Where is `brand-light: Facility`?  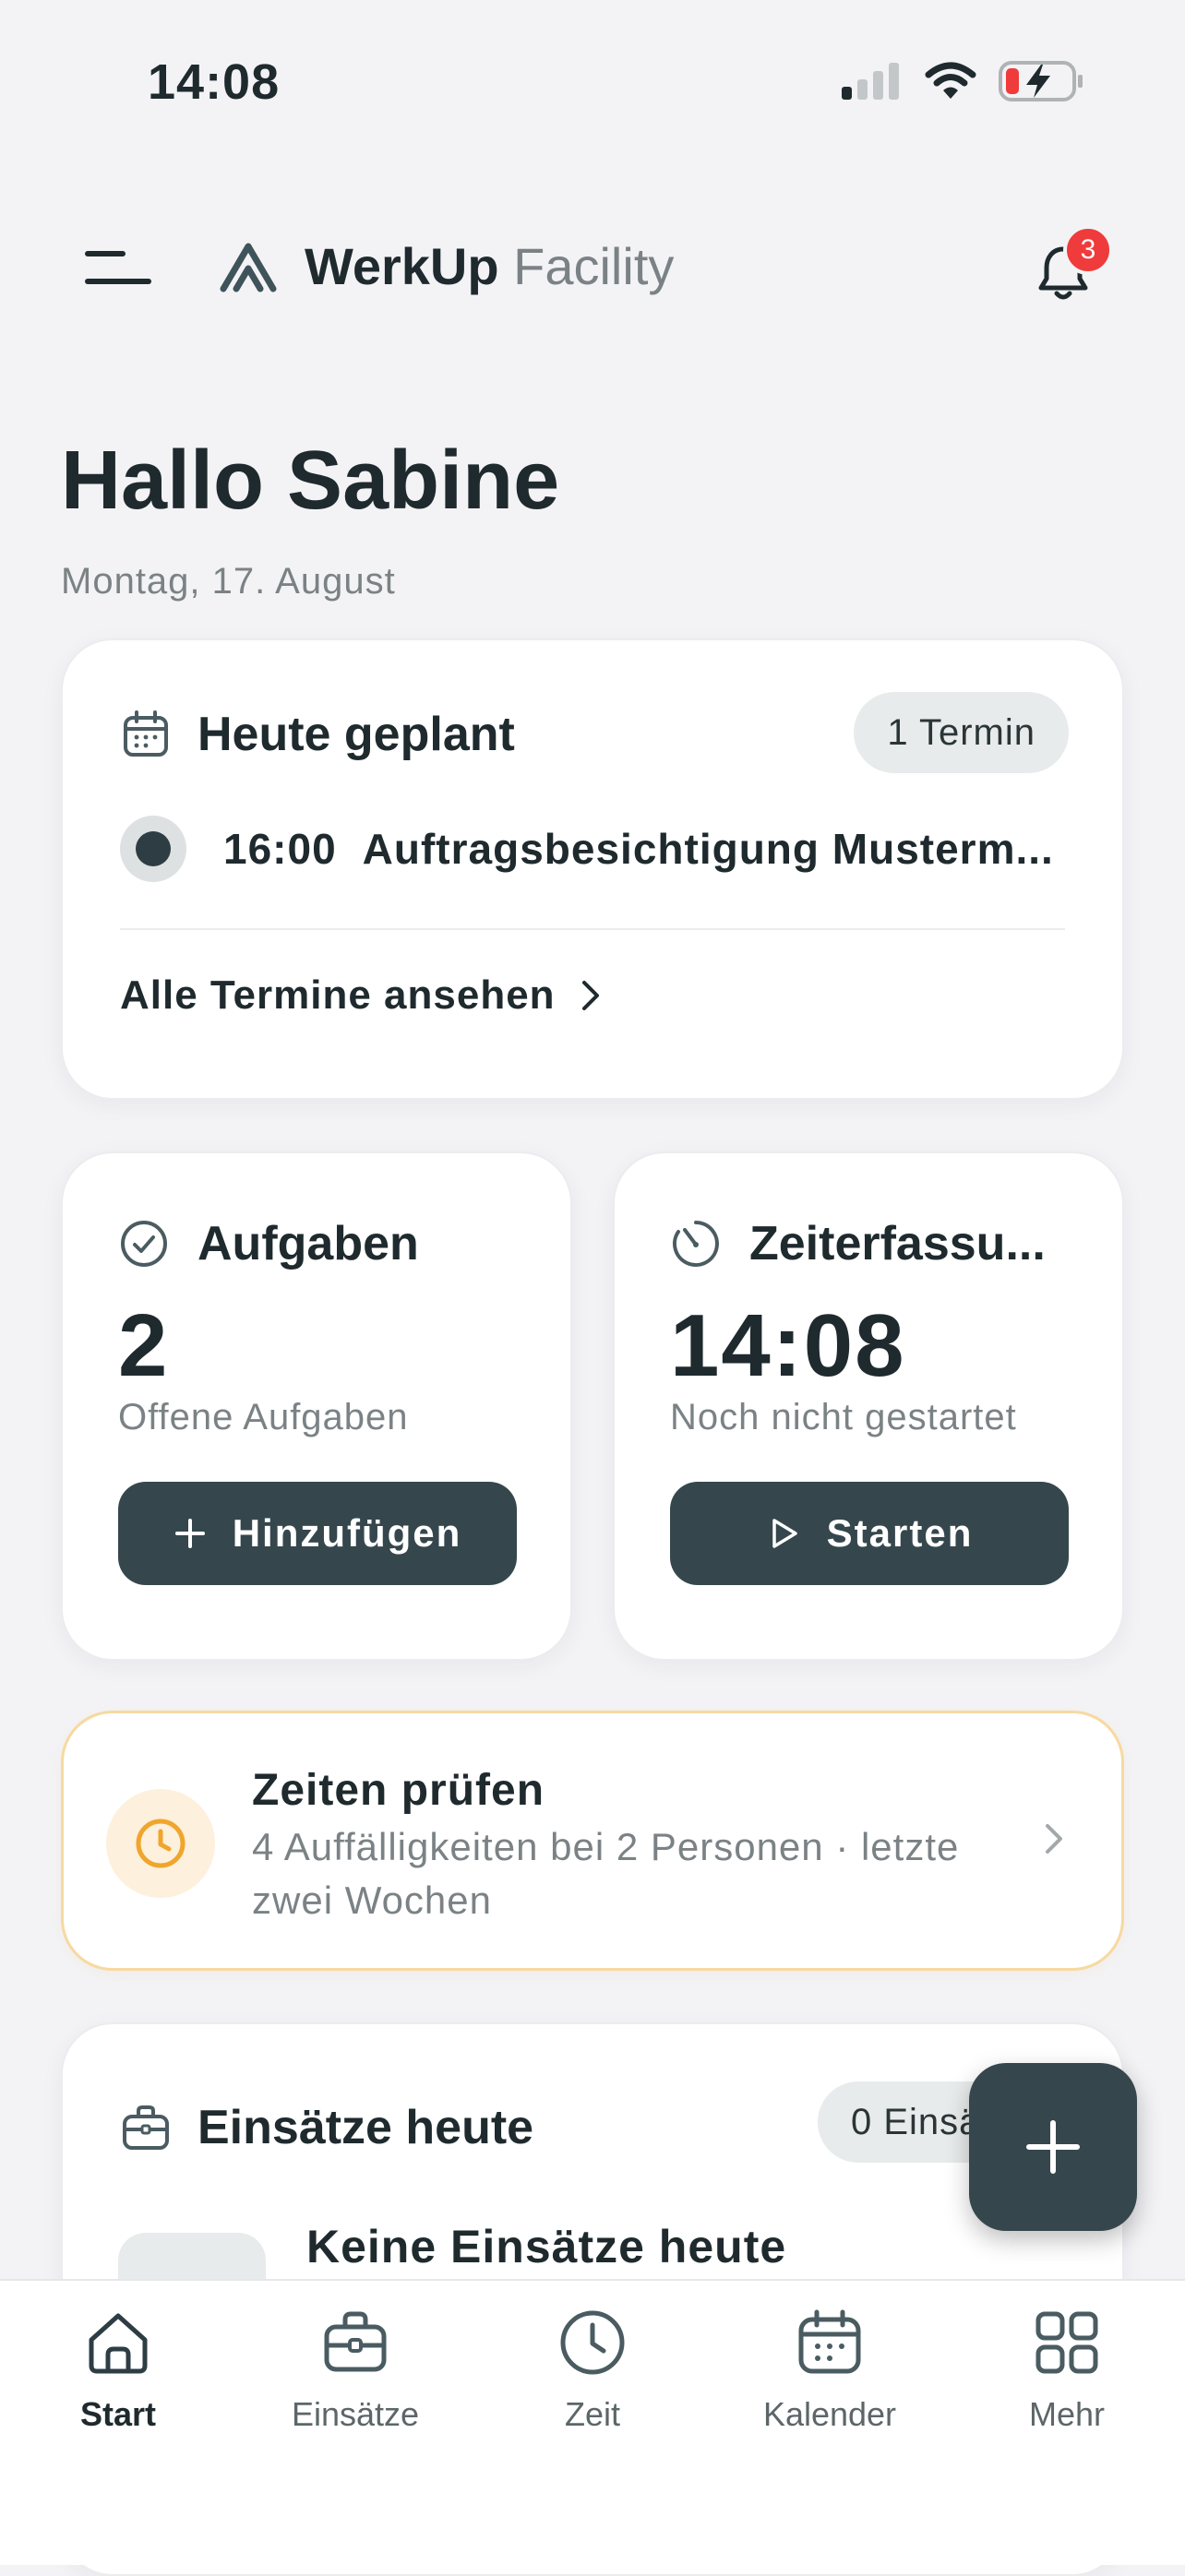 brand-light: Facility is located at coordinates (594, 266).